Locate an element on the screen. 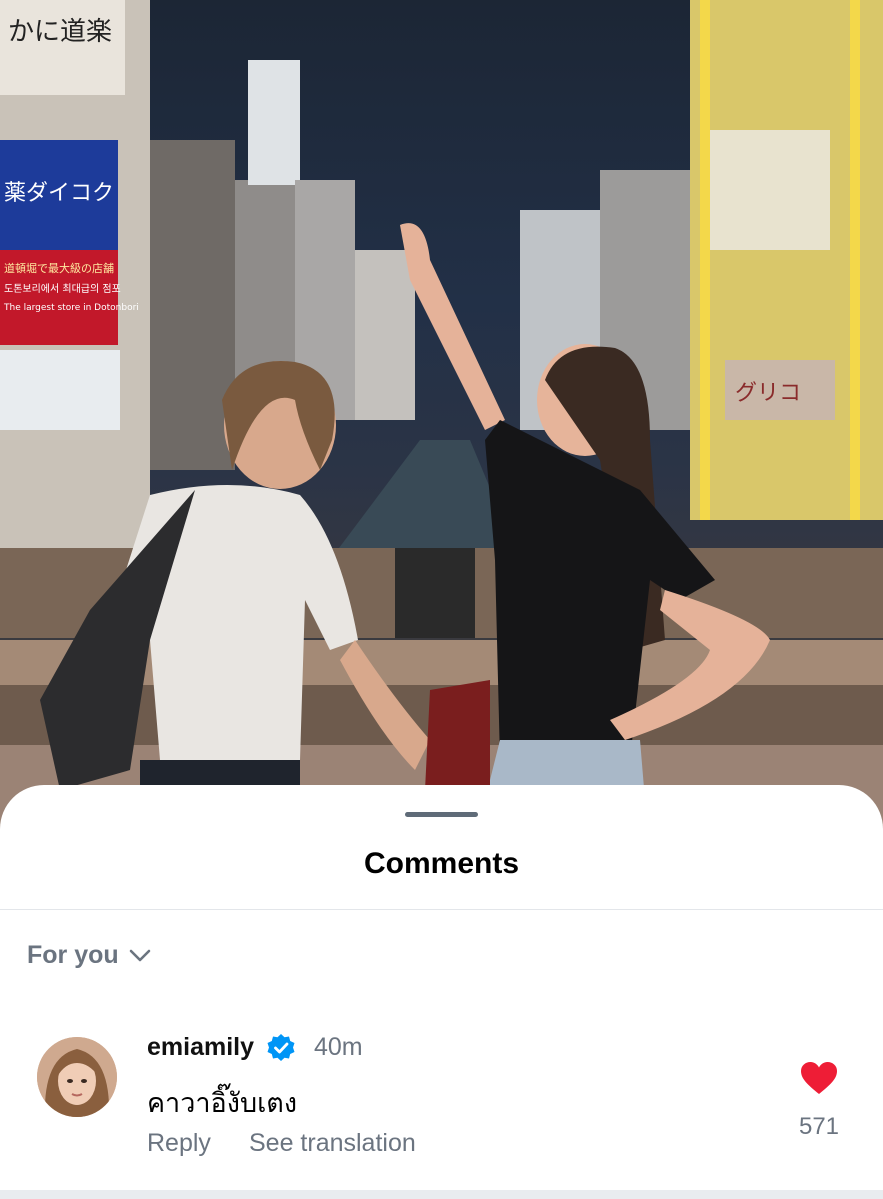 The image size is (883, 1199). heart-icon is located at coordinates (819, 1078).